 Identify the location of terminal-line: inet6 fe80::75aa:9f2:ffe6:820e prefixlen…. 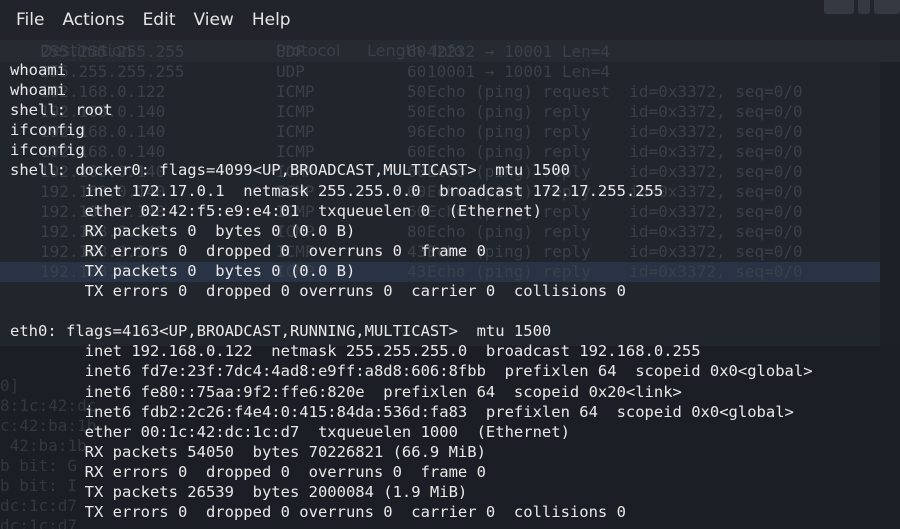
(346, 391).